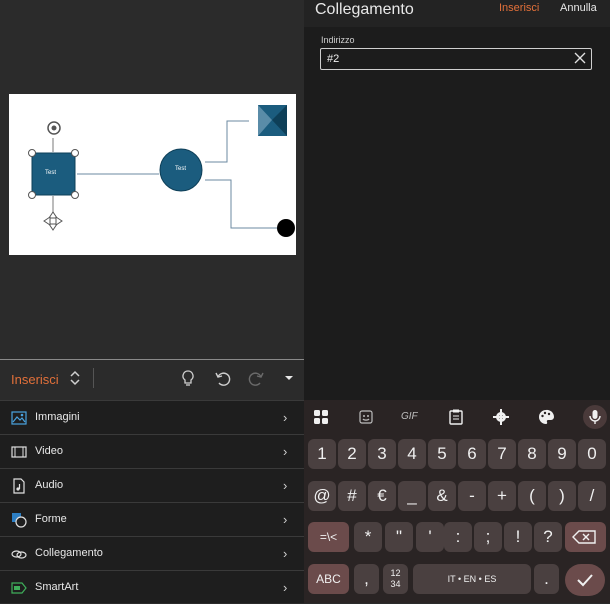 The image size is (610, 604). What do you see at coordinates (457, 13) in the screenshot?
I see `dialog-header: Collegamento Inserisci Annulla` at bounding box center [457, 13].